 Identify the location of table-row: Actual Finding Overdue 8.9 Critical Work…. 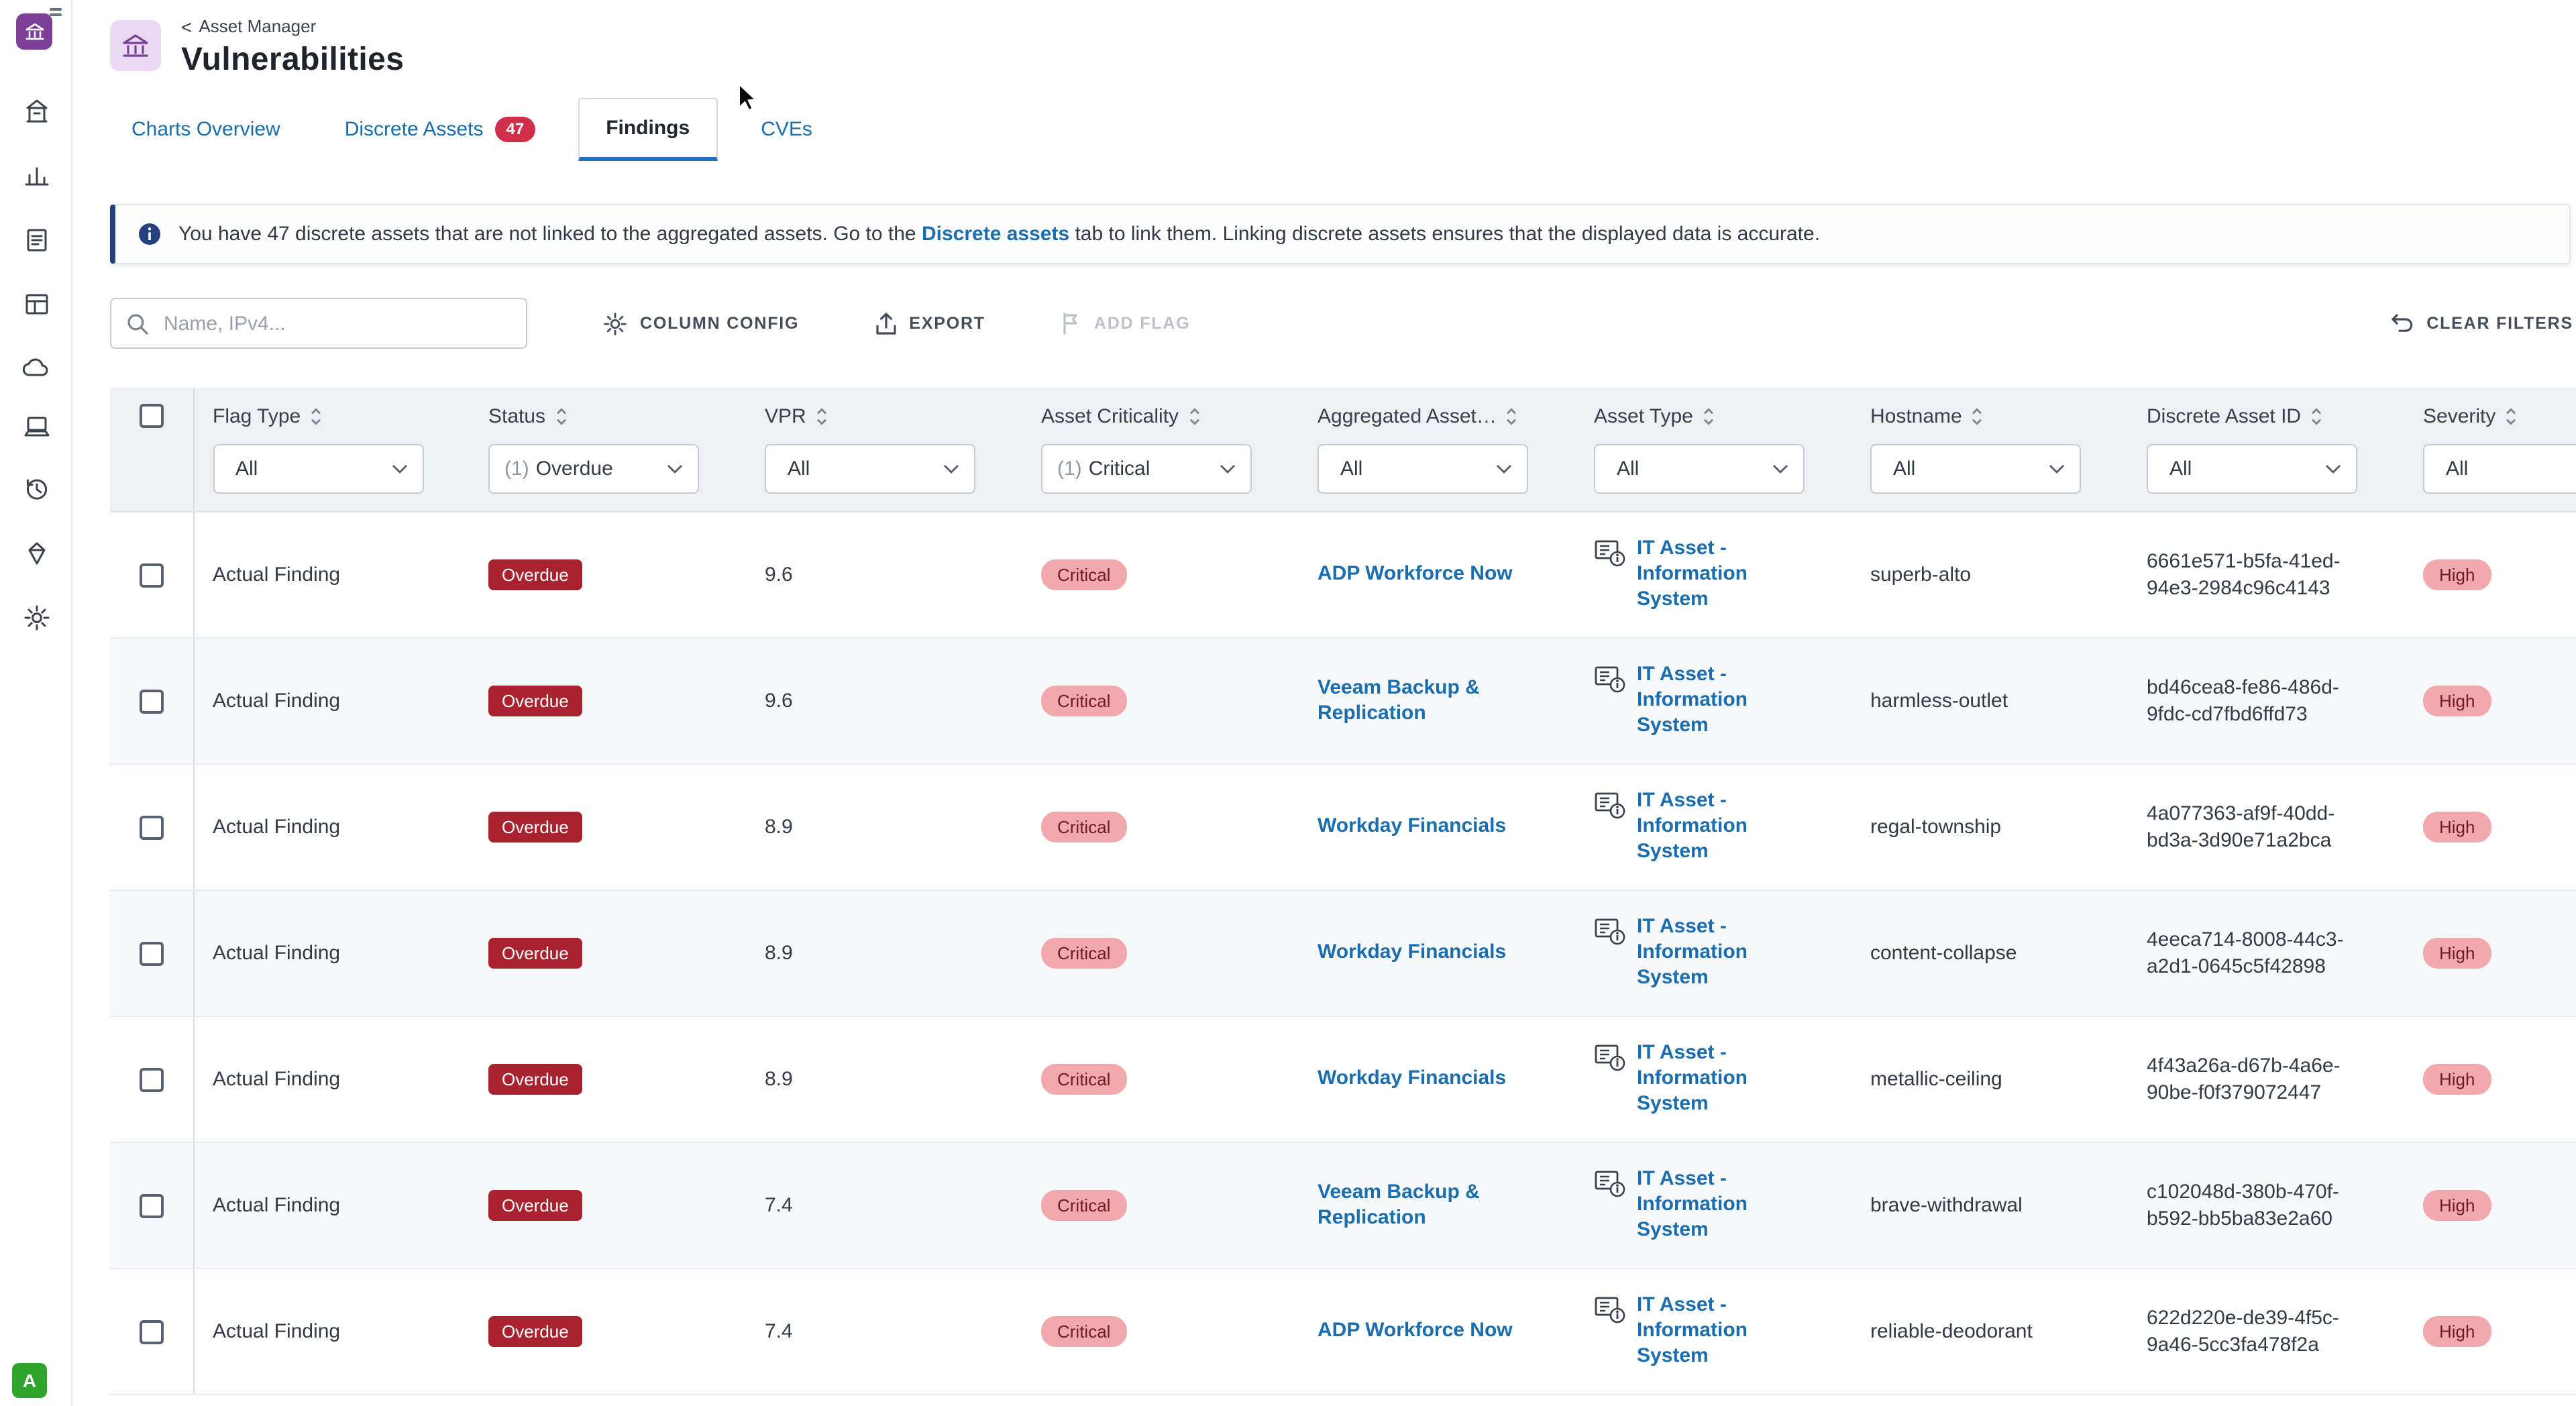
(1343, 827).